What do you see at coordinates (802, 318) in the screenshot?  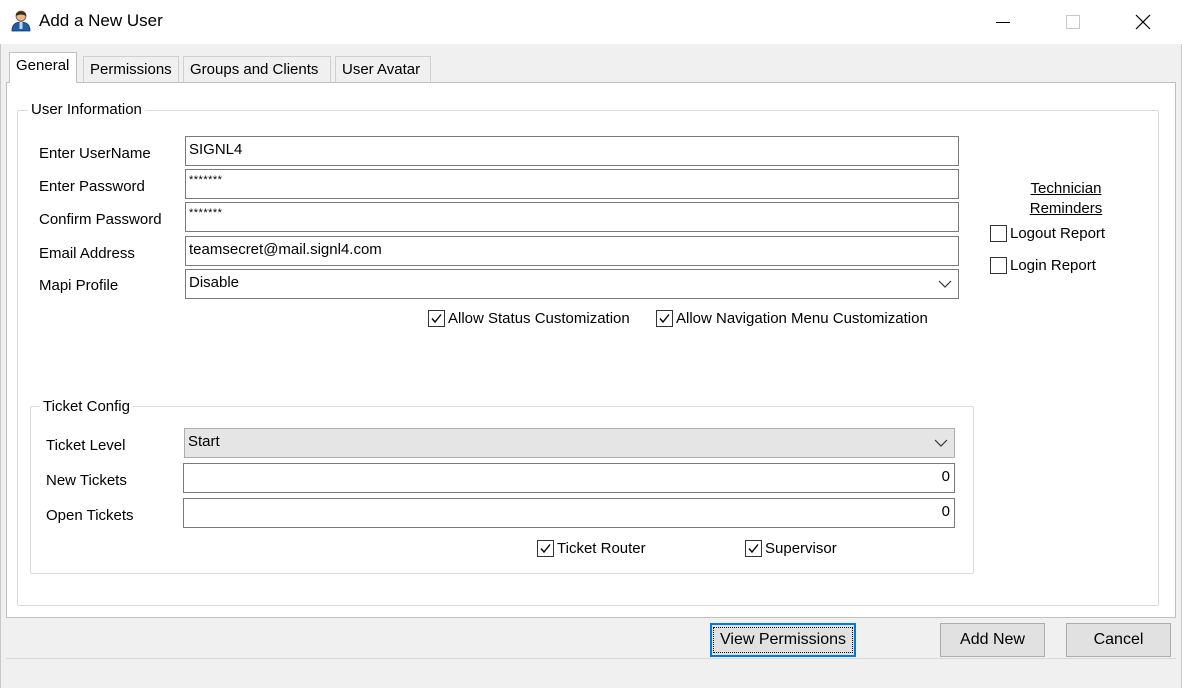 I see `allow-navigation-menu-customization-label: Allow Navigation Menu Customization` at bounding box center [802, 318].